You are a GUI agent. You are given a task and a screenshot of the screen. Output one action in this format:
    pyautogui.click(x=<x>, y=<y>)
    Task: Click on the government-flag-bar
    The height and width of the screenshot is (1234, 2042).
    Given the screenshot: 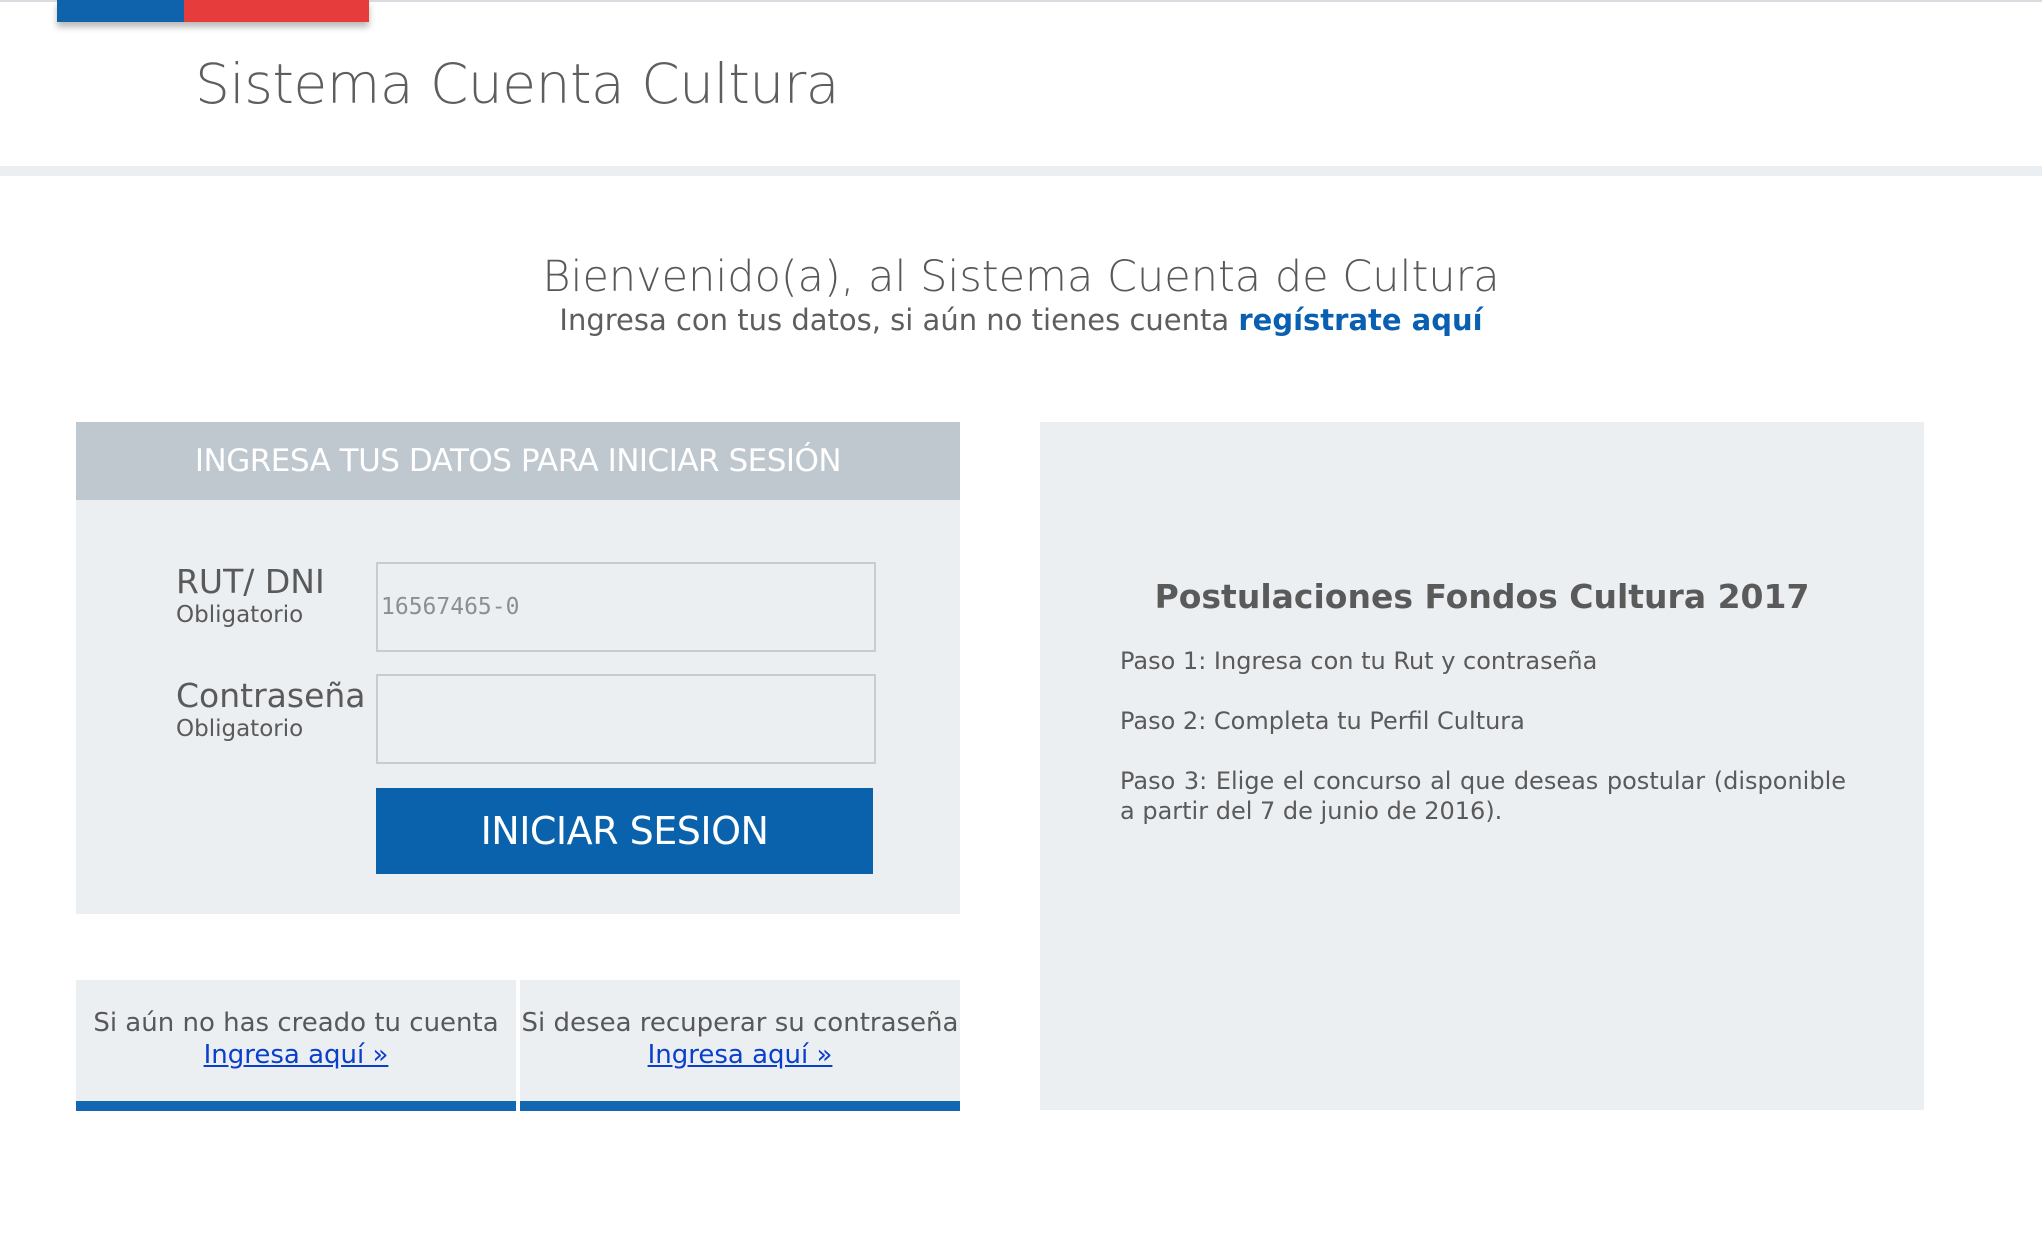 What is the action you would take?
    pyautogui.click(x=213, y=11)
    